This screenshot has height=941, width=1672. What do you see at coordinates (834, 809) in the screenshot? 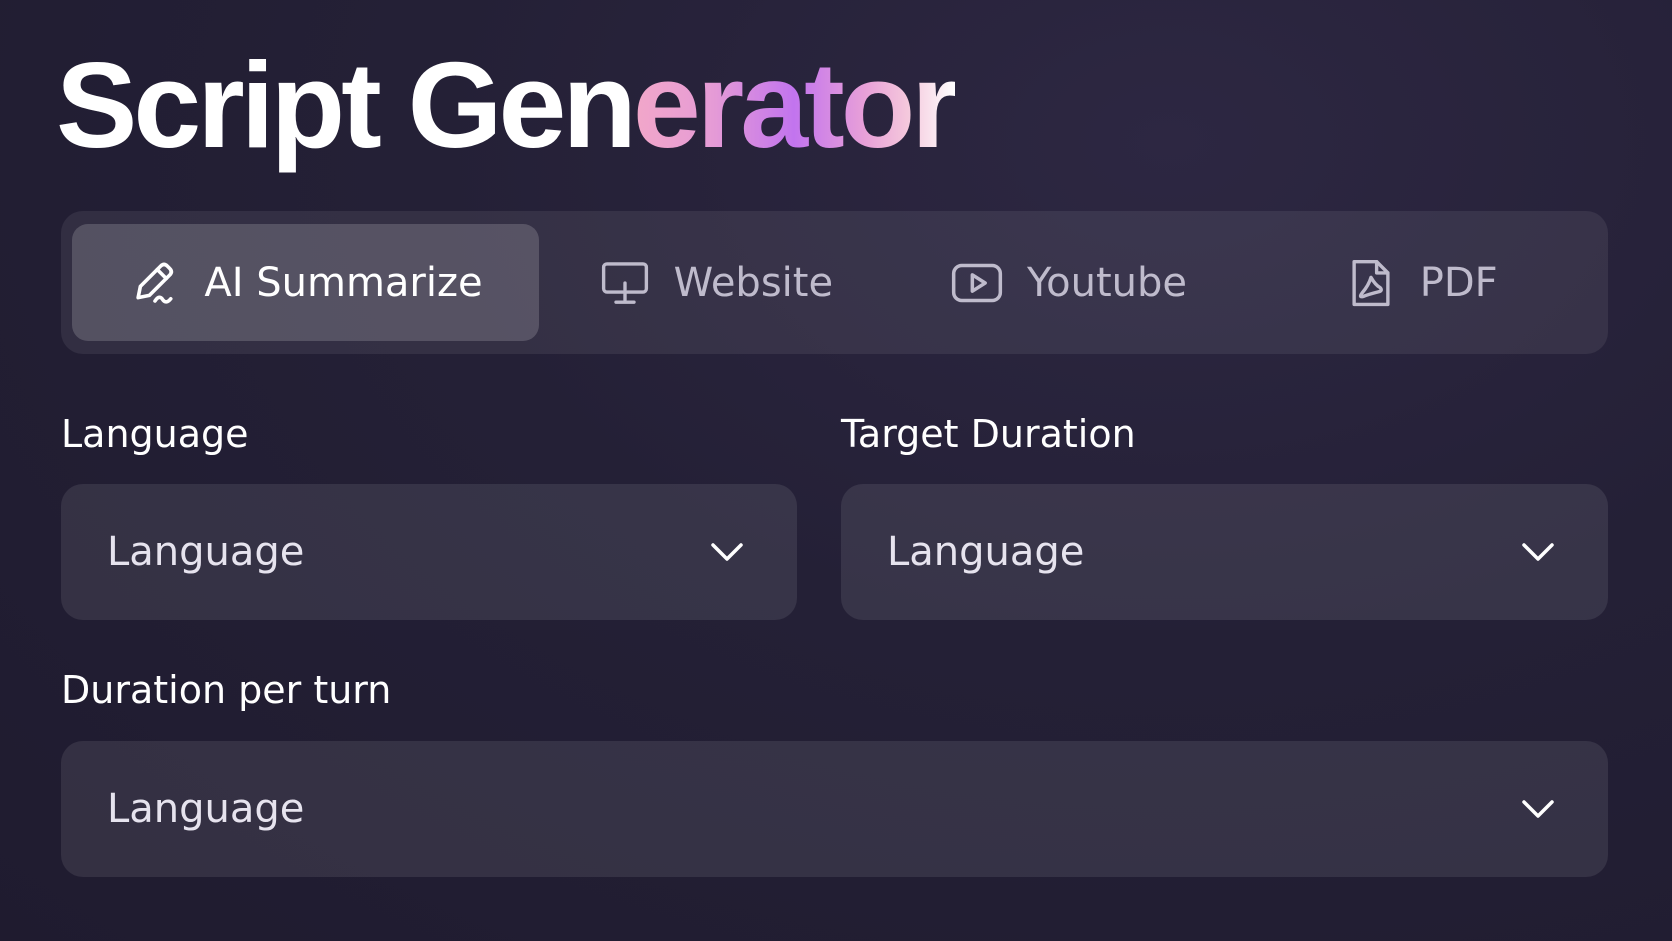
I see `duration-per-turn-select: Language` at bounding box center [834, 809].